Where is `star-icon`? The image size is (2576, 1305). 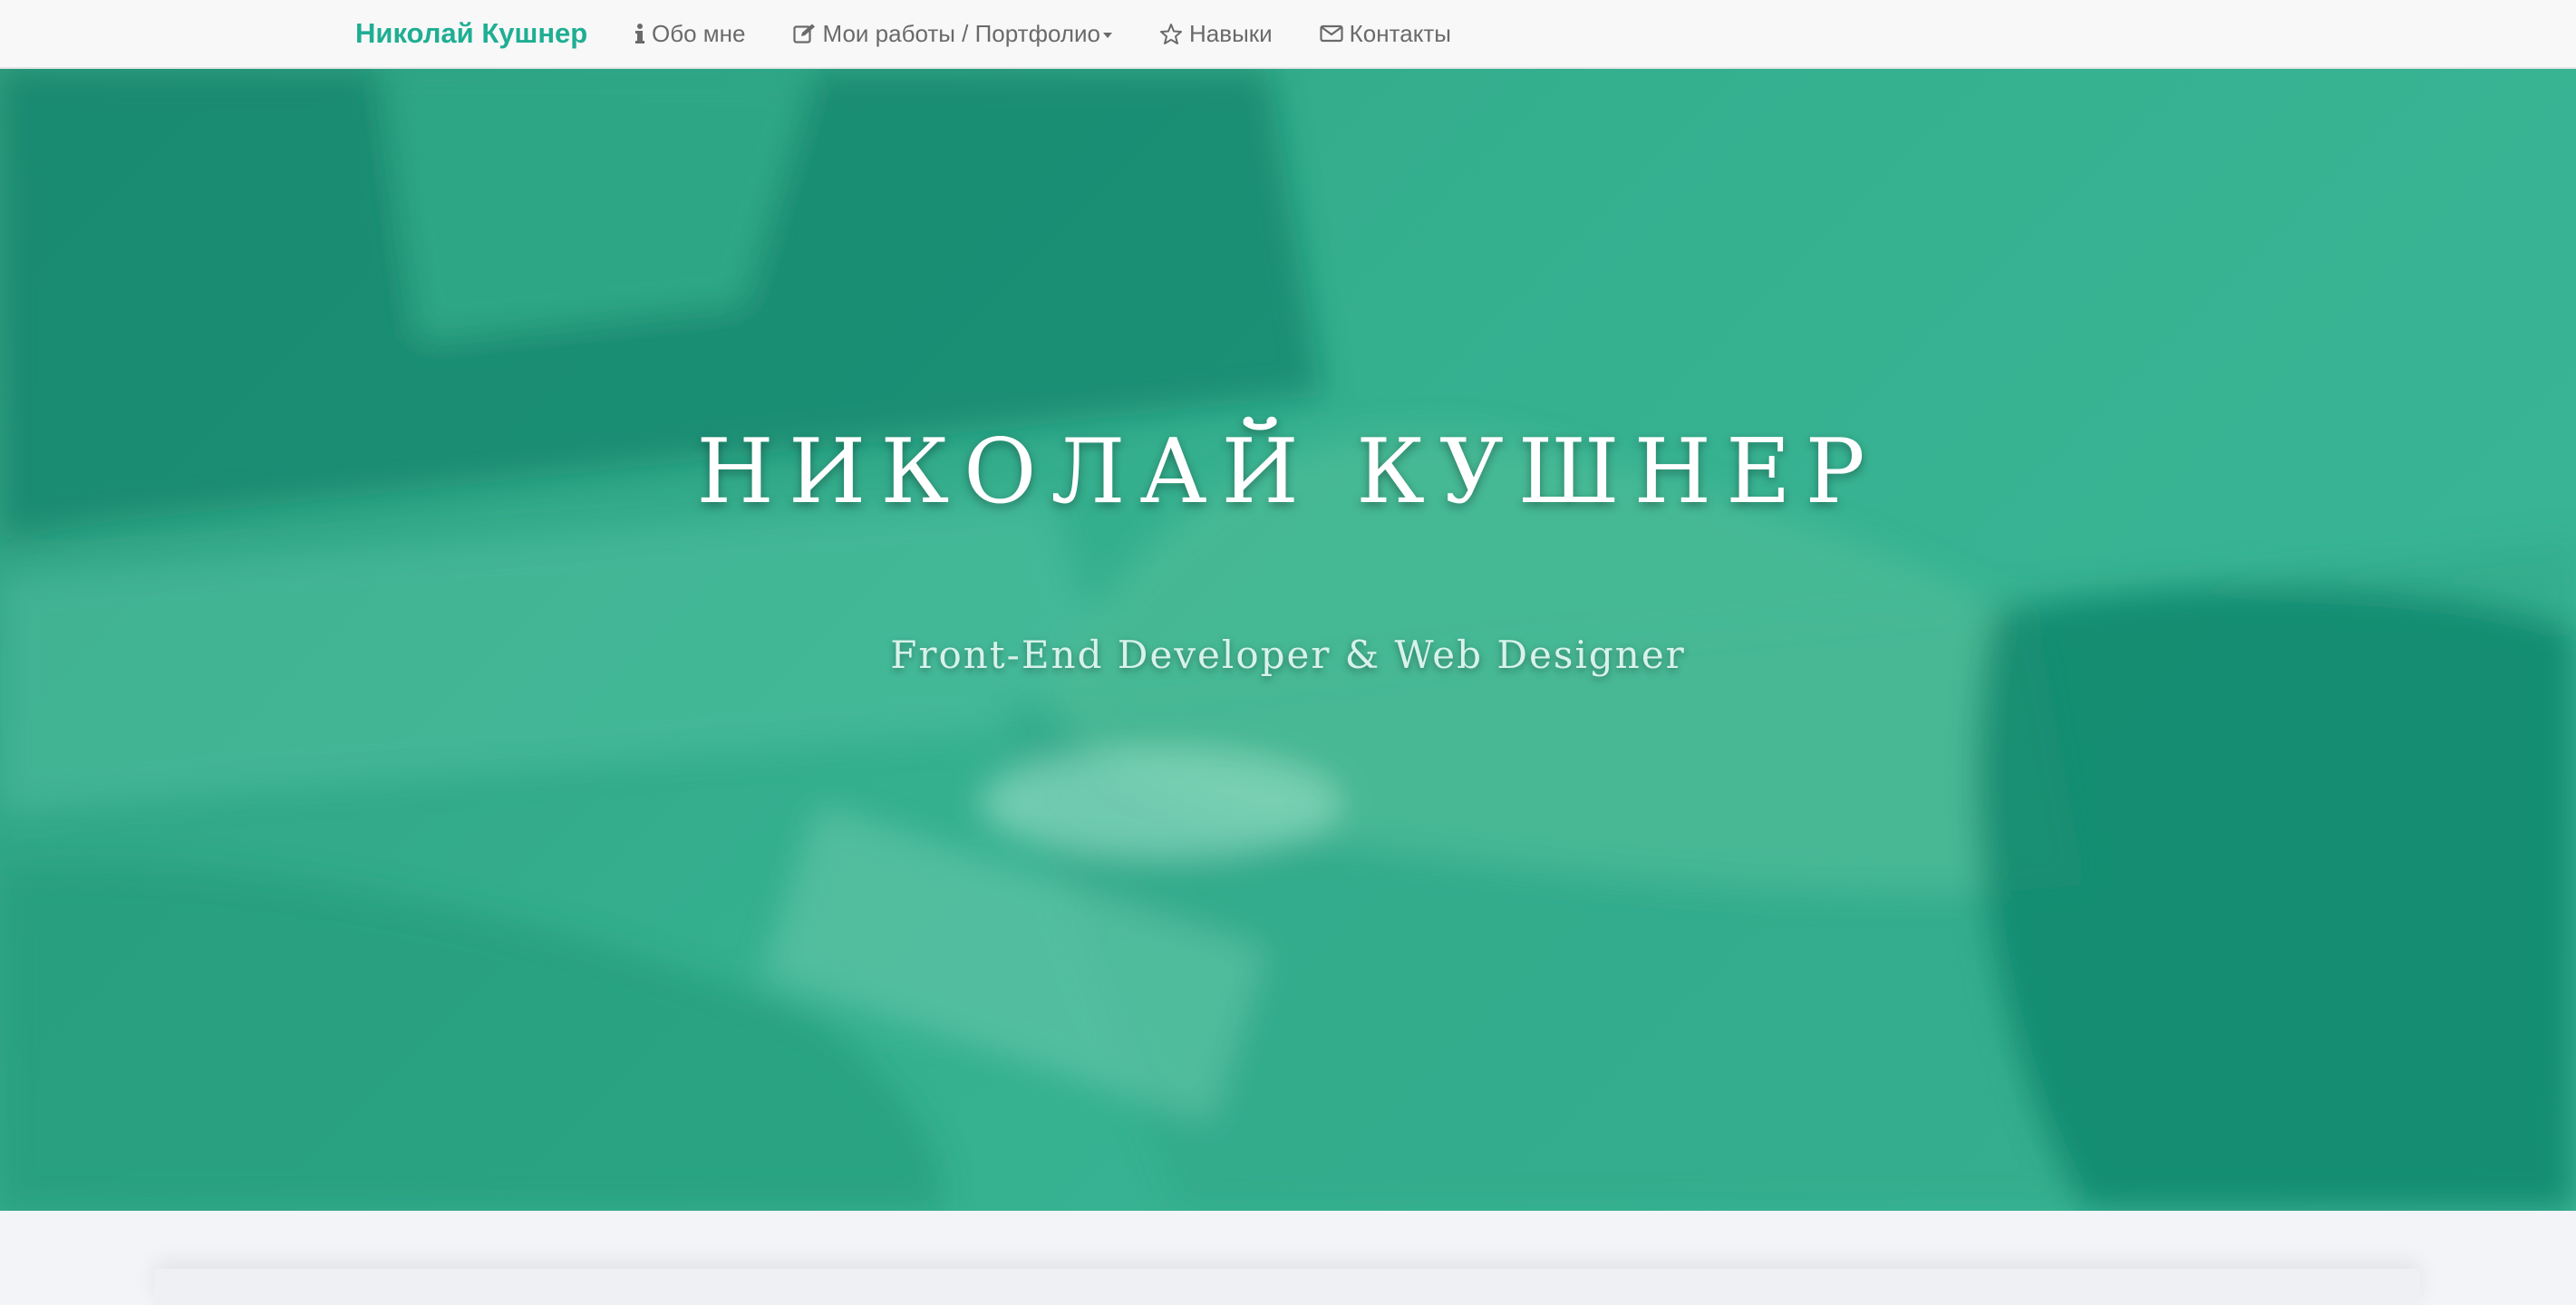
star-icon is located at coordinates (1171, 34).